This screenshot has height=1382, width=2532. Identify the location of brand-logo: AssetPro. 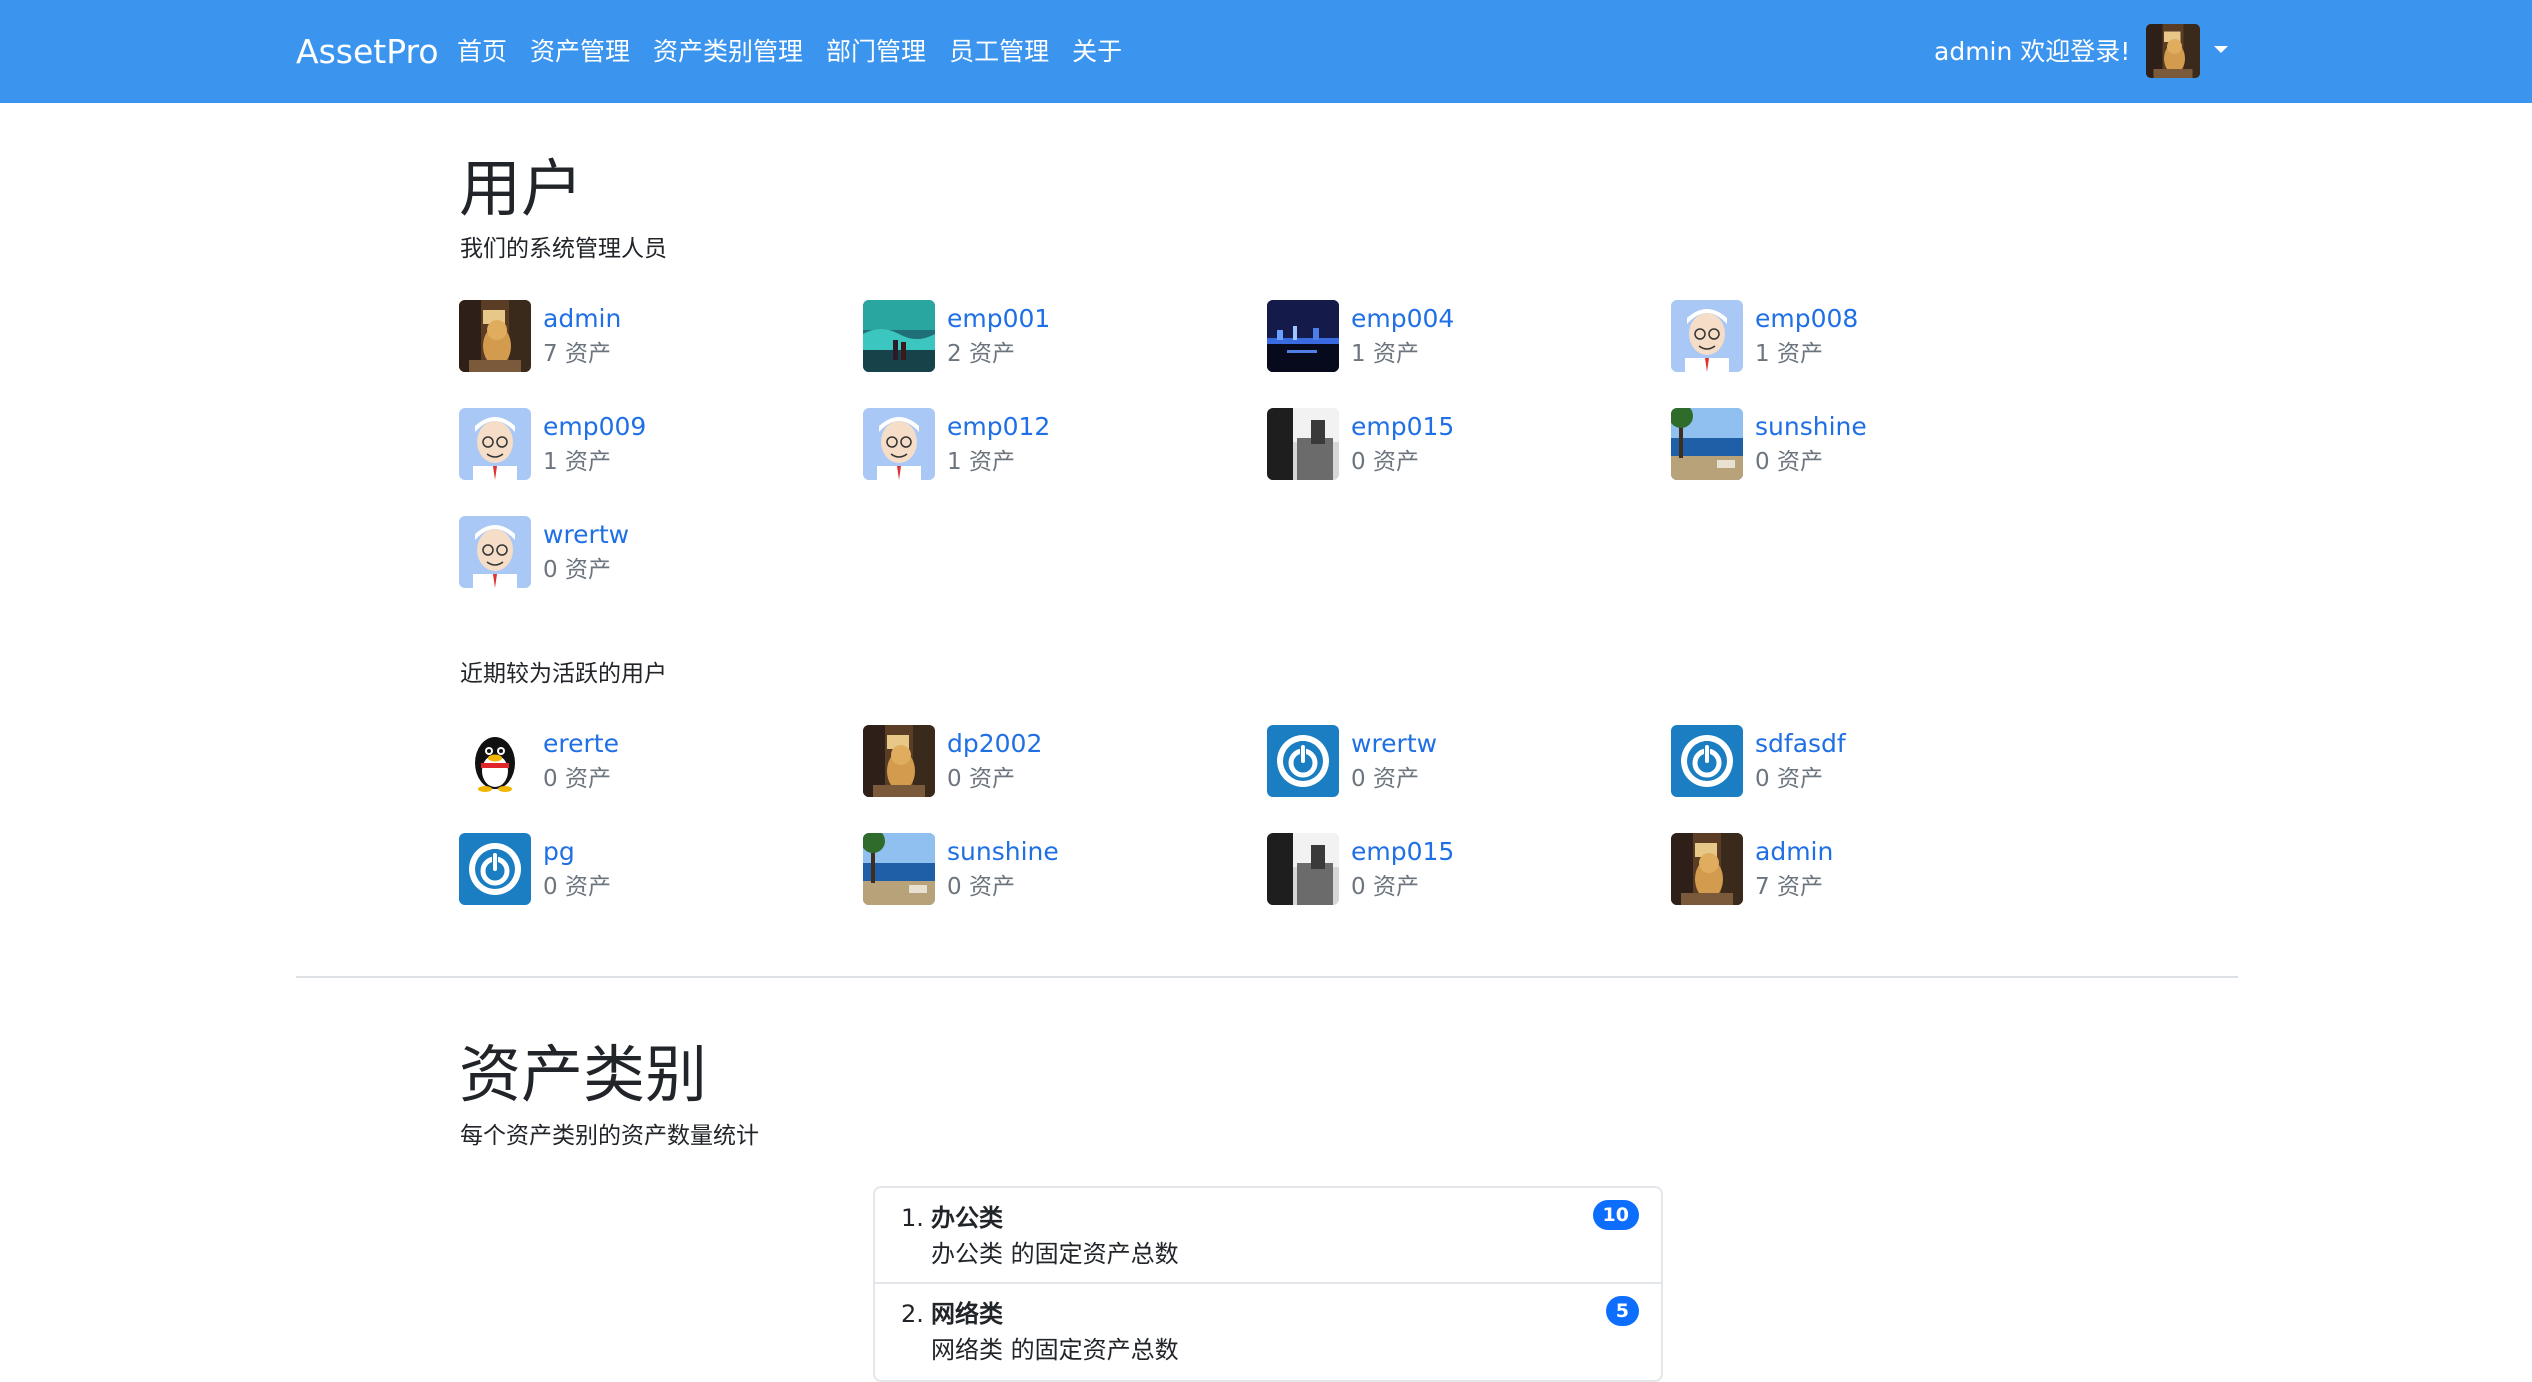
(367, 52).